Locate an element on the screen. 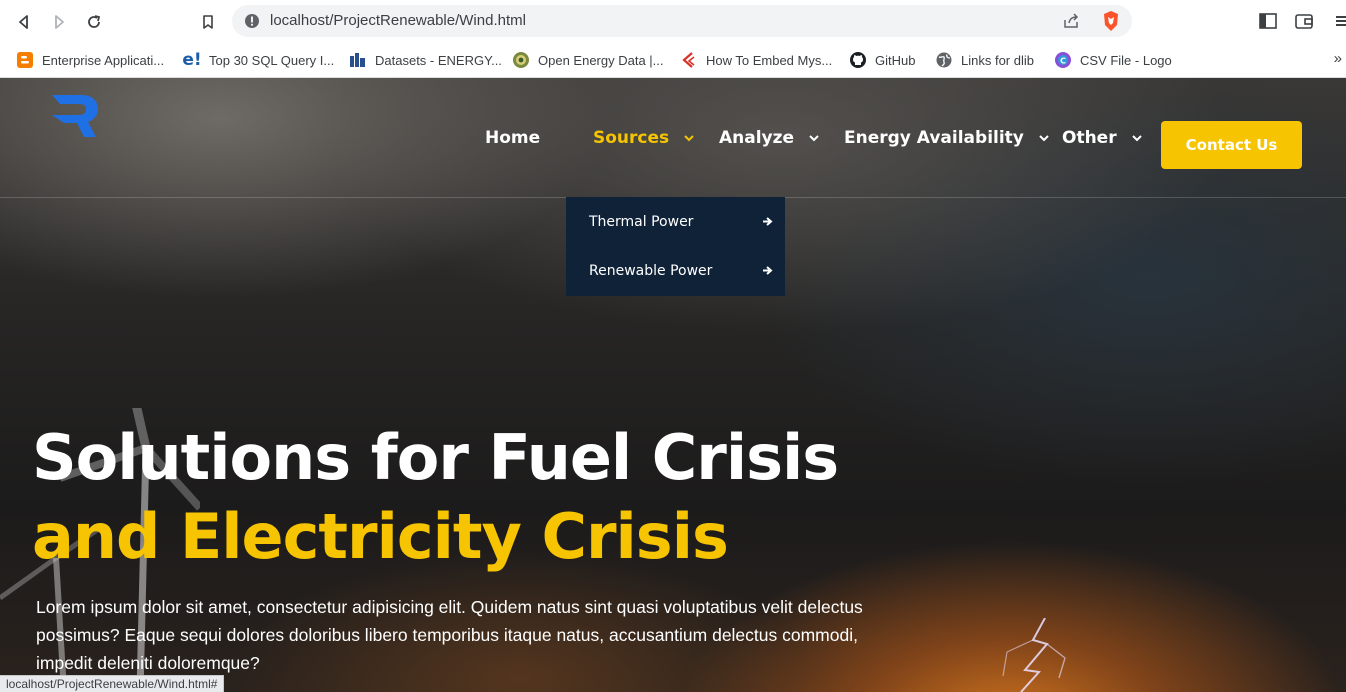  github-icon is located at coordinates (858, 60).